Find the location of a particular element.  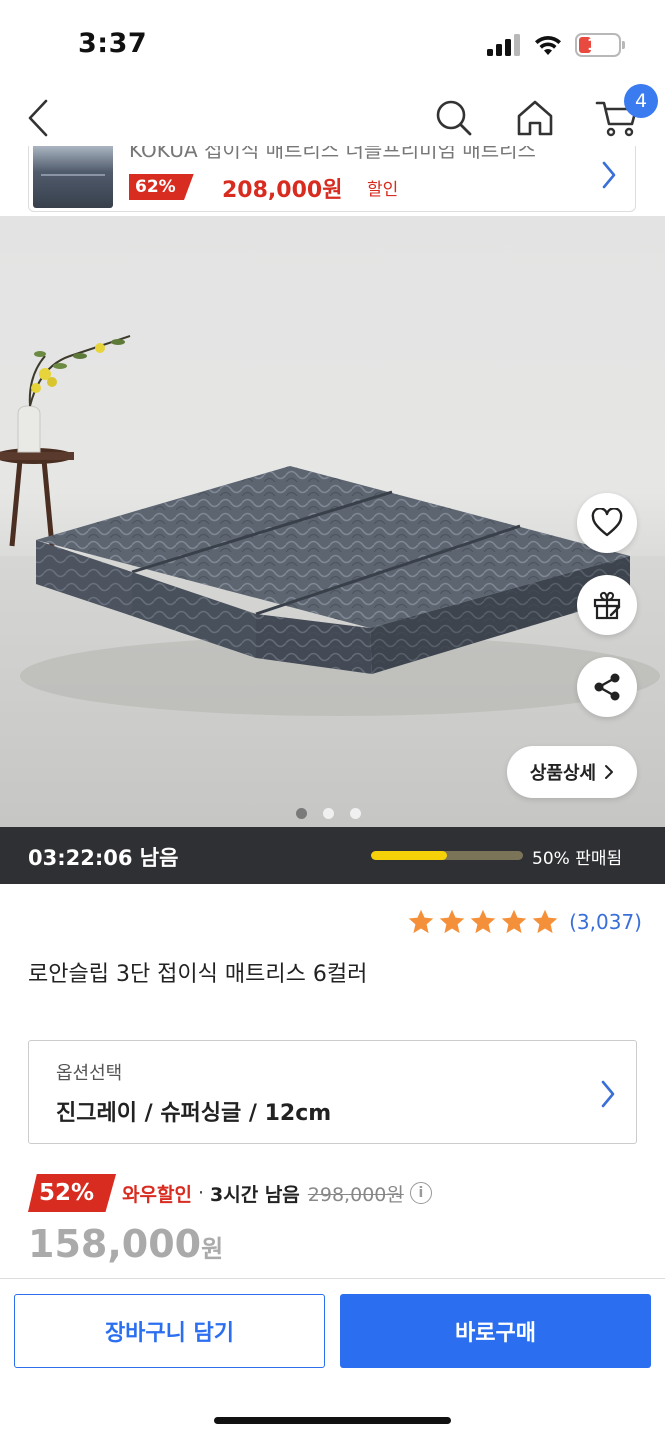

promo-sale-label: 할인 is located at coordinates (383, 190).